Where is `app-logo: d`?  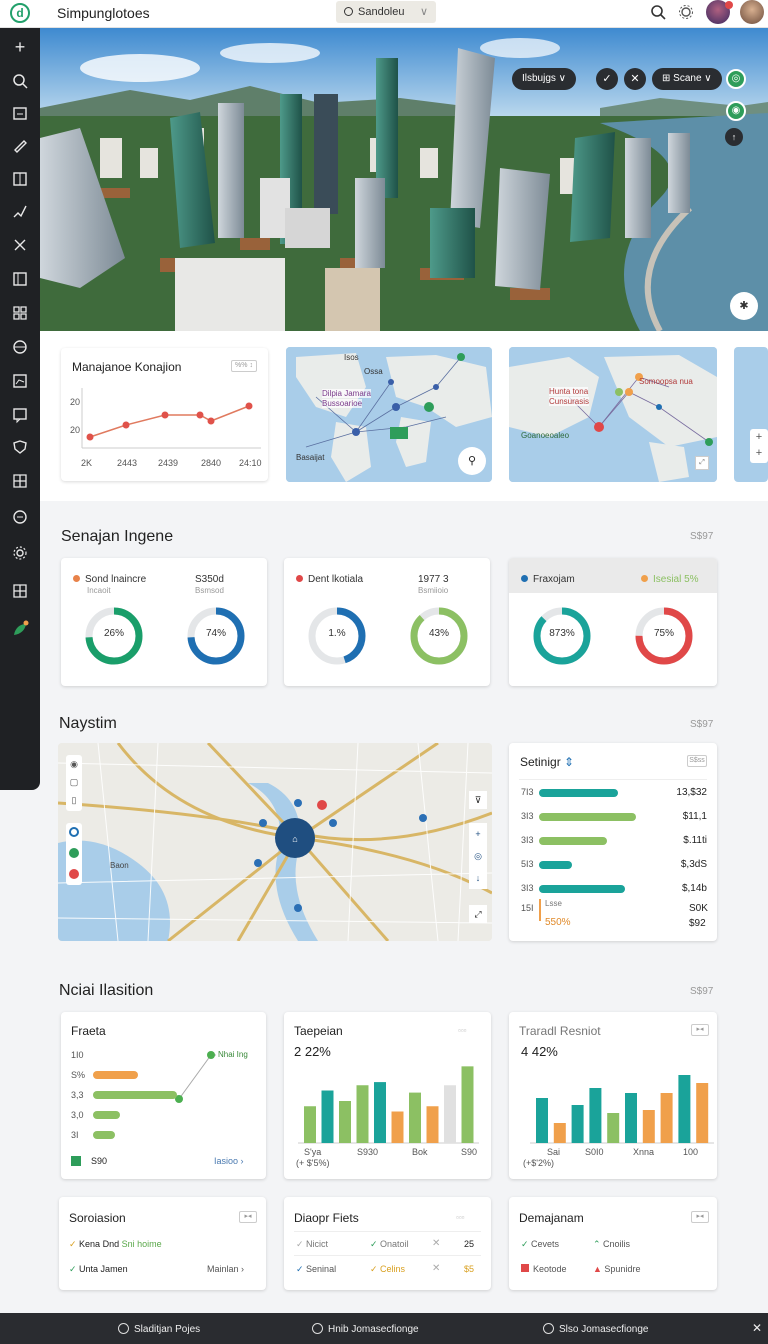
app-logo: d is located at coordinates (20, 13).